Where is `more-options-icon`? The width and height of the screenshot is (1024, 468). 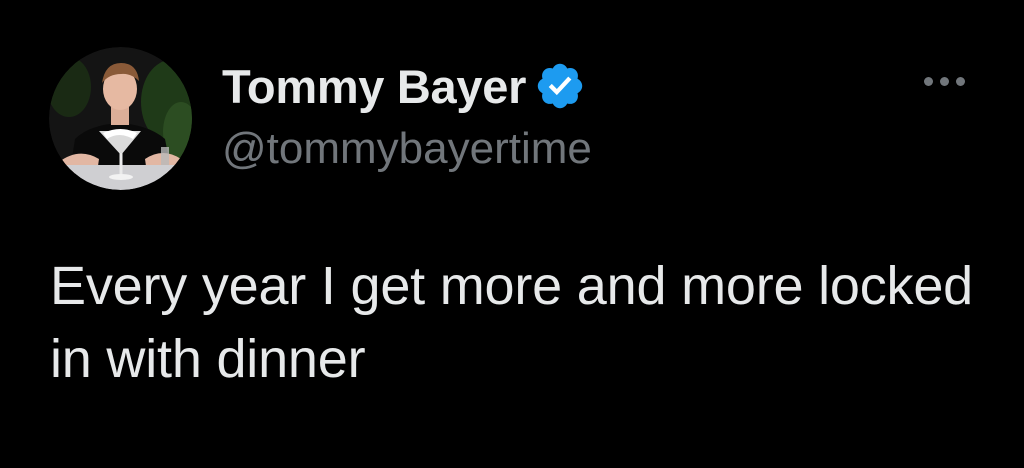
more-options-icon is located at coordinates (944, 81).